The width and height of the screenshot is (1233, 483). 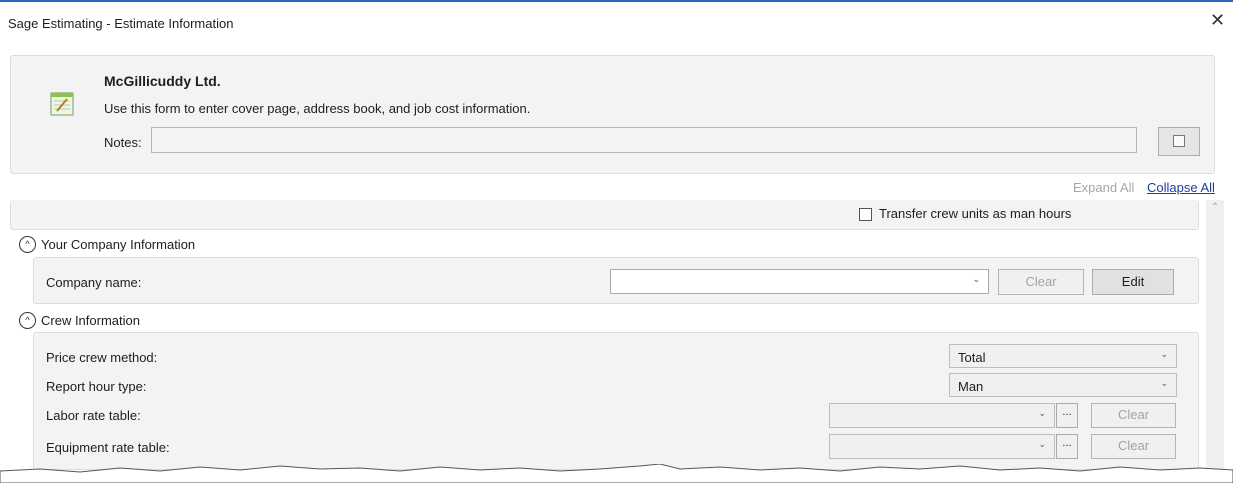 What do you see at coordinates (799, 281) in the screenshot?
I see `company-name-dropdown: ⌄` at bounding box center [799, 281].